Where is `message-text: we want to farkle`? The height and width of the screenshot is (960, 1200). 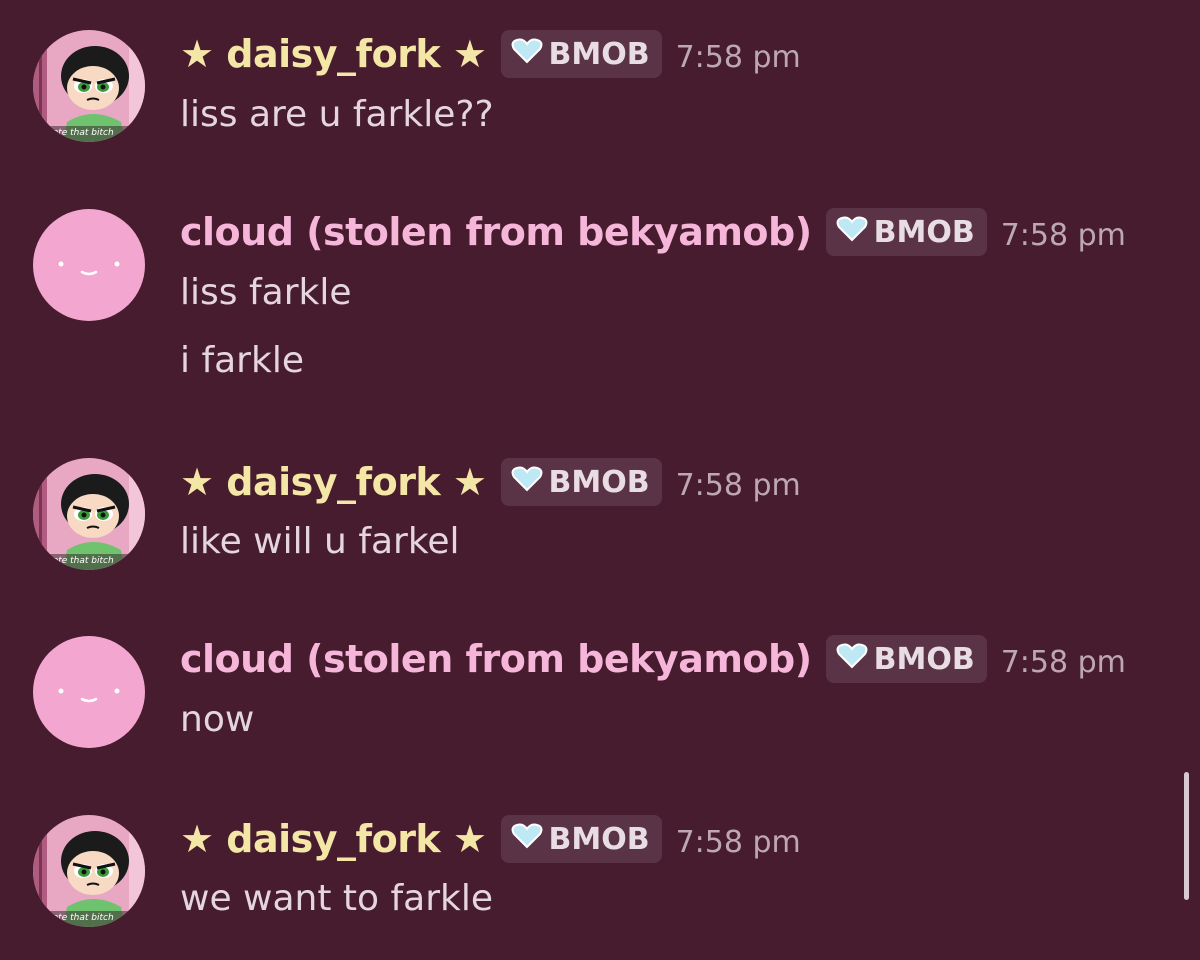 message-text: we want to farkle is located at coordinates (337, 898).